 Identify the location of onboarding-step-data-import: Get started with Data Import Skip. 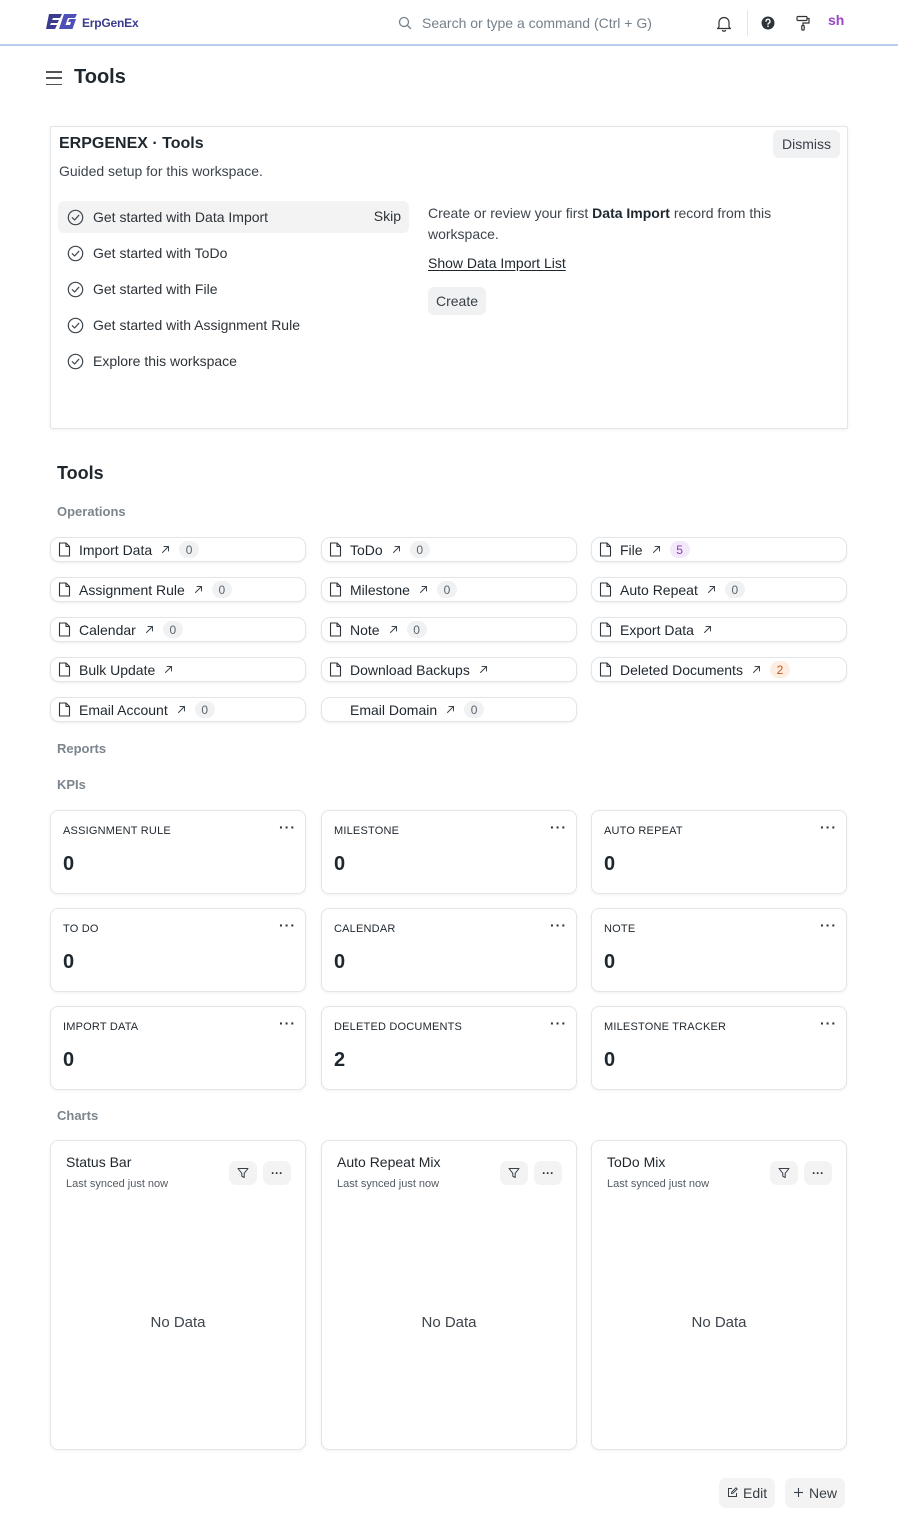
(233, 217).